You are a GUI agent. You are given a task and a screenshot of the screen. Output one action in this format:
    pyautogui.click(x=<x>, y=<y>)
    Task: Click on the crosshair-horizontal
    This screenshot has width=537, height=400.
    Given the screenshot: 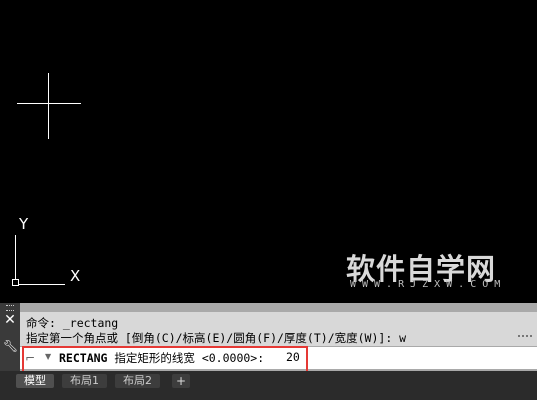 What is the action you would take?
    pyautogui.click(x=49, y=103)
    